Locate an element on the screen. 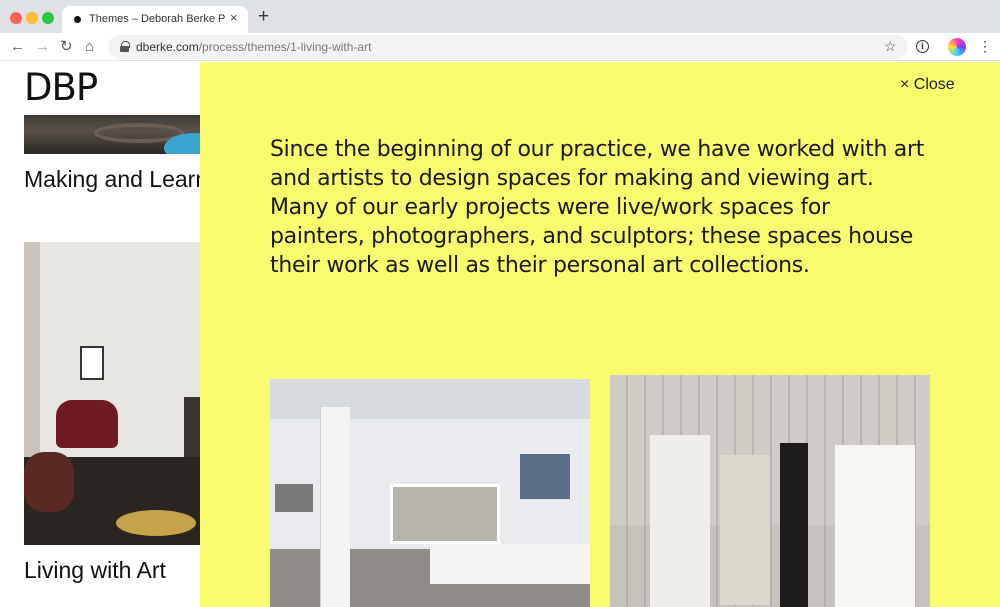  studio-photo is located at coordinates (430, 493).